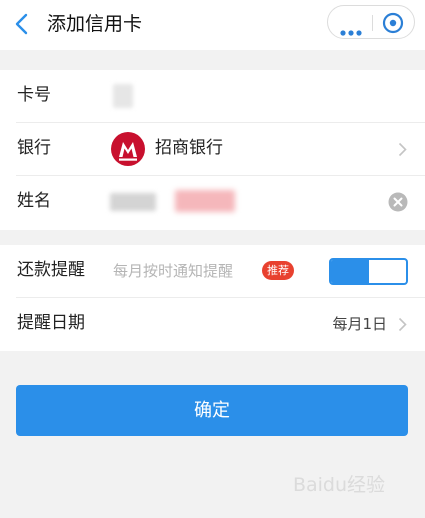 This screenshot has width=425, height=518. I want to click on watermark: Baidu经验, so click(338, 485).